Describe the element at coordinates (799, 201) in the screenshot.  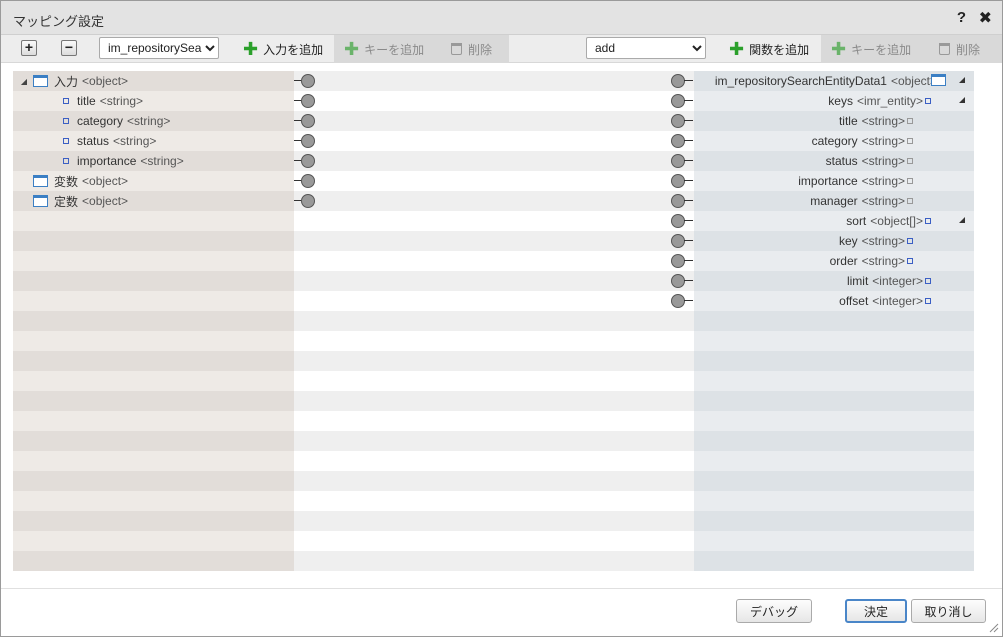
I see `target-tree-row: manager <string>` at that location.